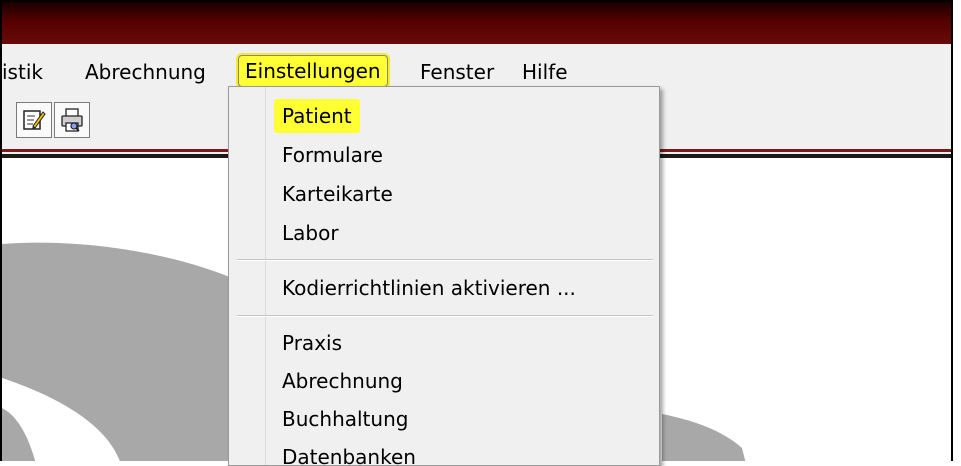  What do you see at coordinates (247, 276) in the screenshot?
I see `menu-gutter` at bounding box center [247, 276].